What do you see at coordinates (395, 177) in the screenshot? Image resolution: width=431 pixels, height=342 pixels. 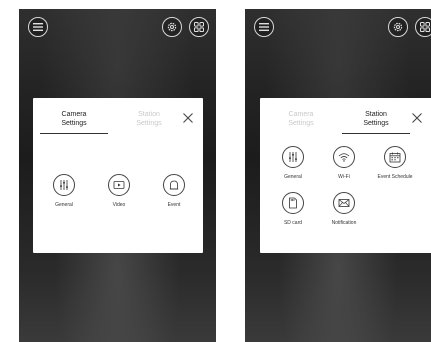 I see `event-schedule-label: Event Schedule` at bounding box center [395, 177].